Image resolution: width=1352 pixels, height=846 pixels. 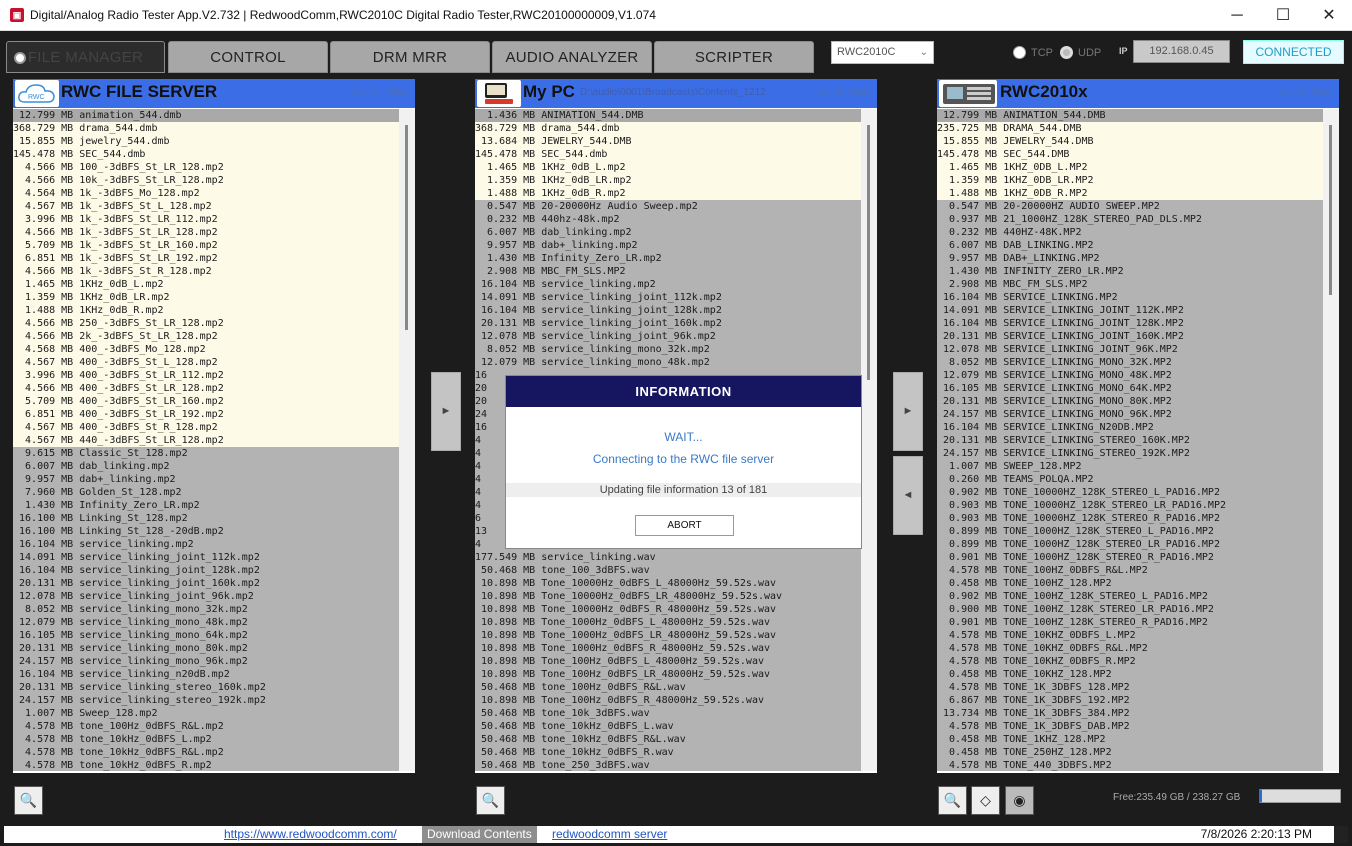 What do you see at coordinates (206, 193) in the screenshot?
I see `file-row: 4.564 MB 1k_-3dBFS_Mo_128.mp2` at bounding box center [206, 193].